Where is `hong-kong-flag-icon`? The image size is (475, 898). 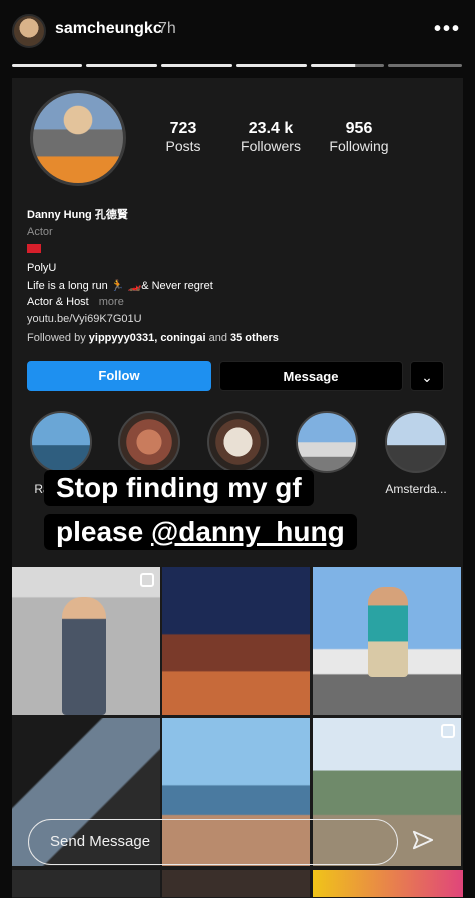 hong-kong-flag-icon is located at coordinates (34, 248).